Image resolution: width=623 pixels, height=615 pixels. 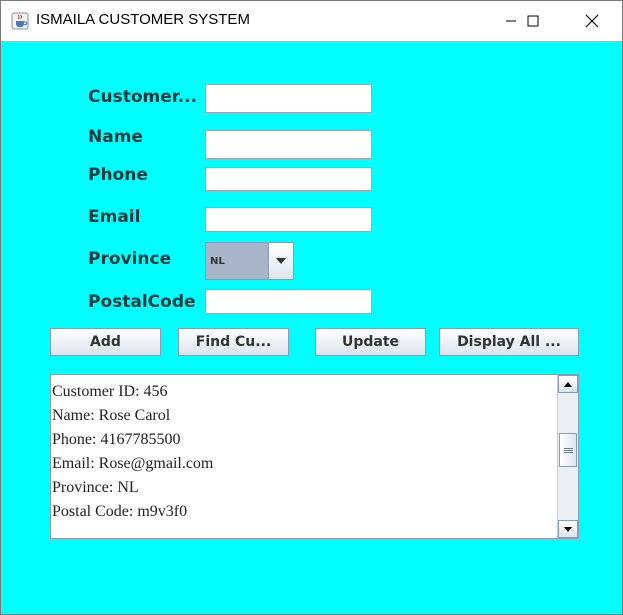 What do you see at coordinates (592, 21) in the screenshot?
I see `close-icon` at bounding box center [592, 21].